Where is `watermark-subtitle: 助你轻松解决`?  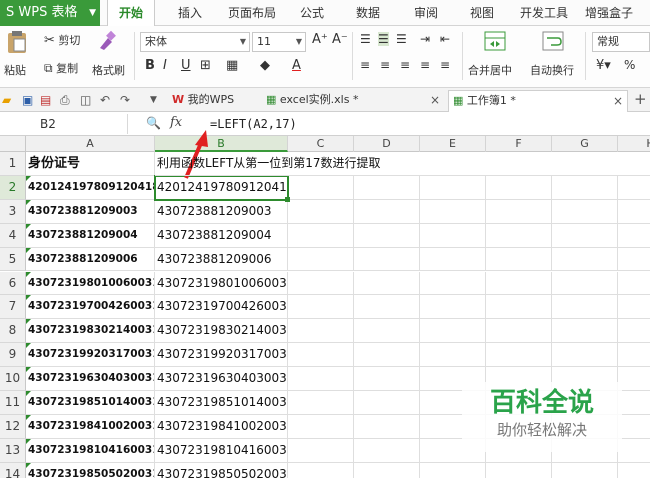 watermark-subtitle: 助你轻松解决 is located at coordinates (541, 430).